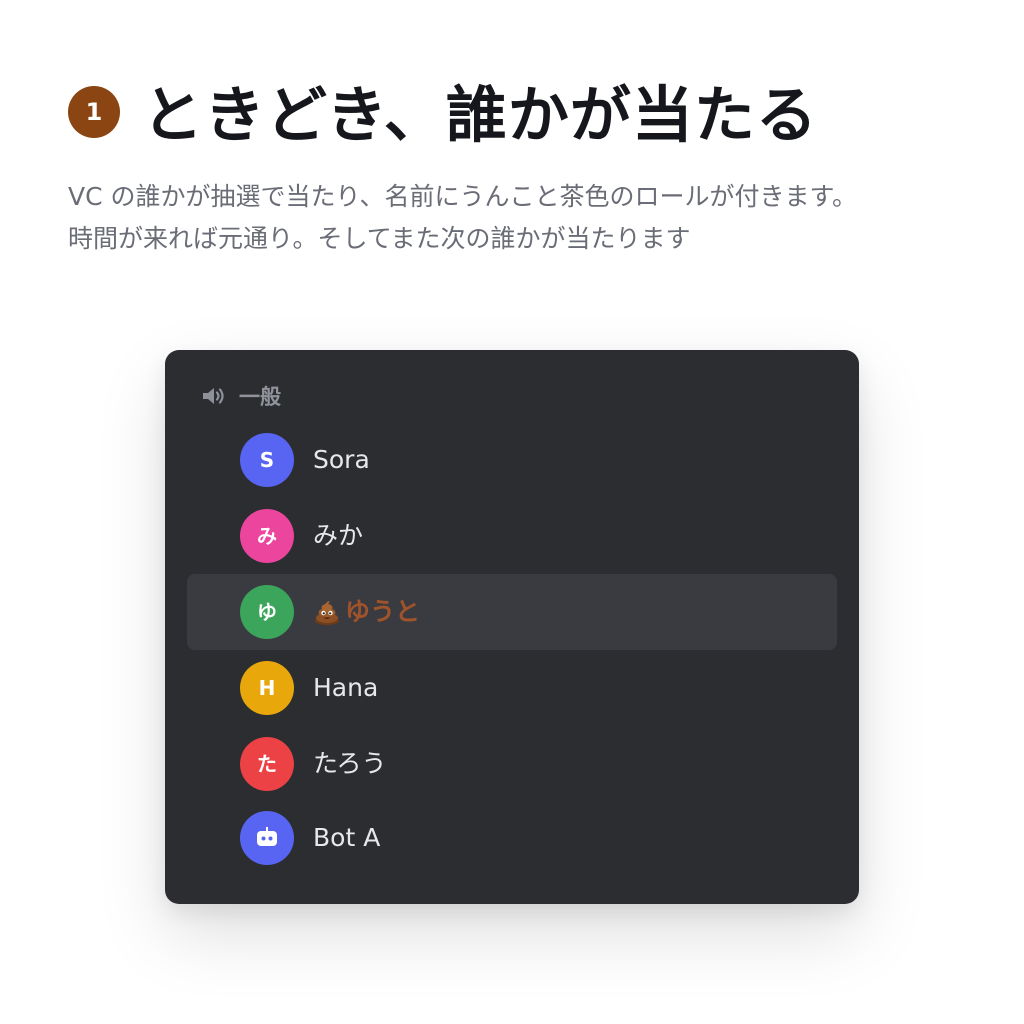 The image size is (1024, 1024). I want to click on description-line-1: VC の誰かが抽選で当たり、名前にうんこと茶色のロールが付きます。, so click(463, 196).